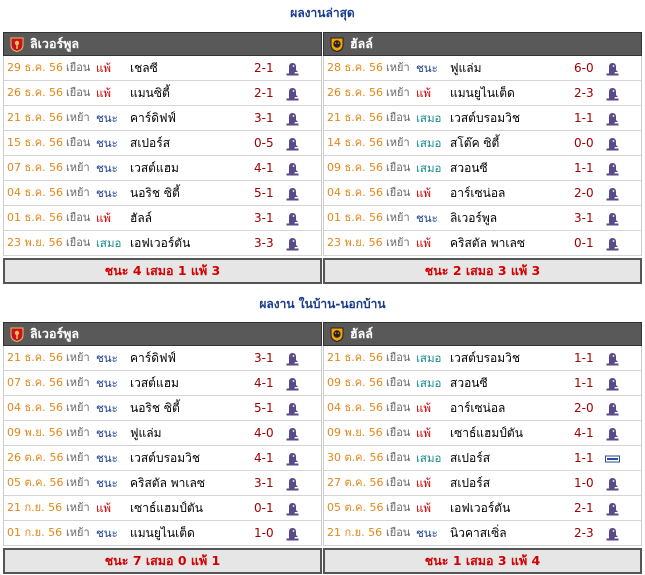  What do you see at coordinates (264, 433) in the screenshot?
I see `match-score: 4-0` at bounding box center [264, 433].